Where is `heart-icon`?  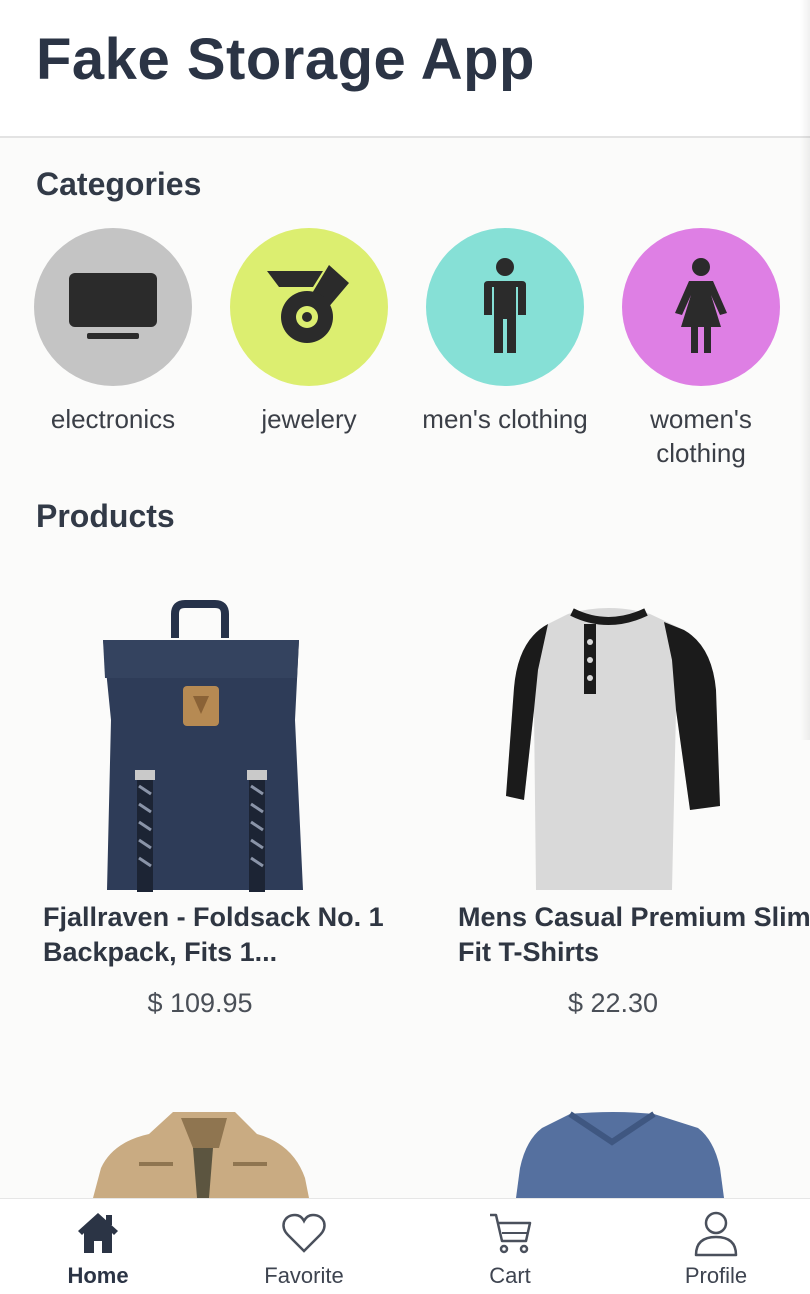 heart-icon is located at coordinates (304, 1233).